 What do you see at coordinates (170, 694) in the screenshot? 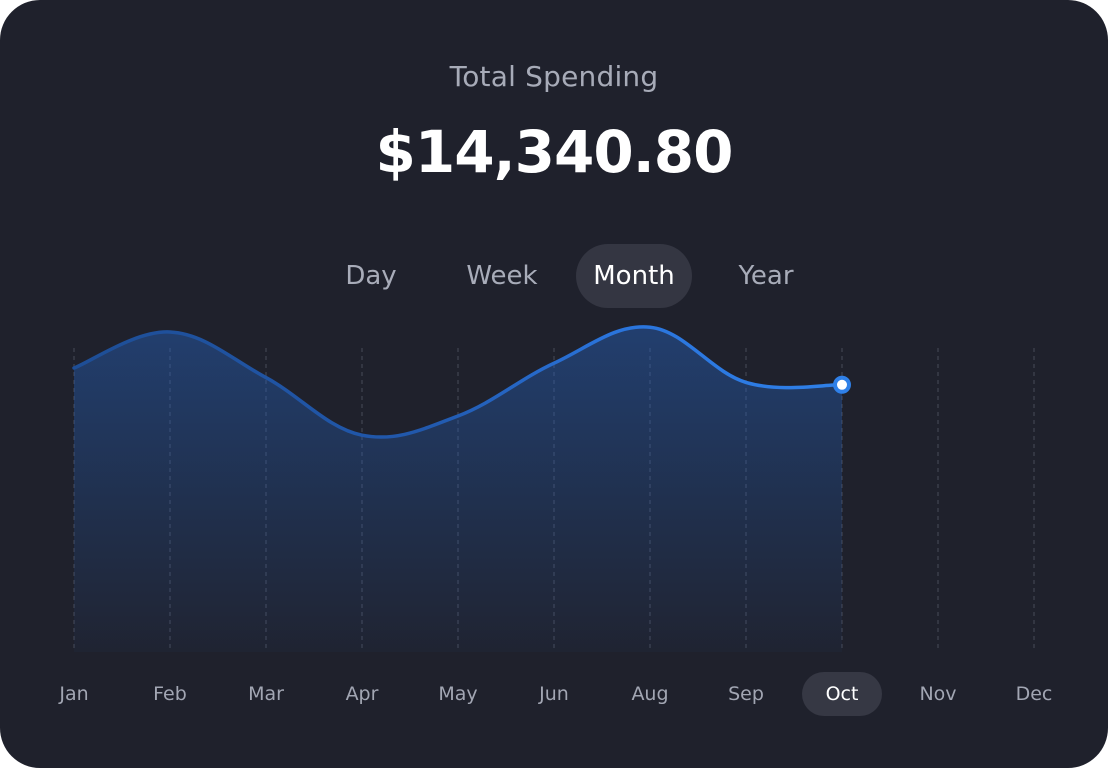
I see `month-label-feb: Feb` at bounding box center [170, 694].